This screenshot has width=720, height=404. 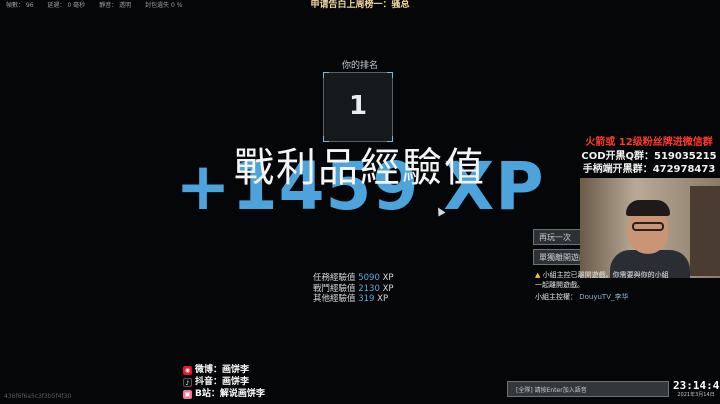 I want to click on xp-breakdown: 任務經驗值 5090 XP 戰鬥經驗值 2130 XP 其他經驗值 319 XP, so click(x=353, y=289).